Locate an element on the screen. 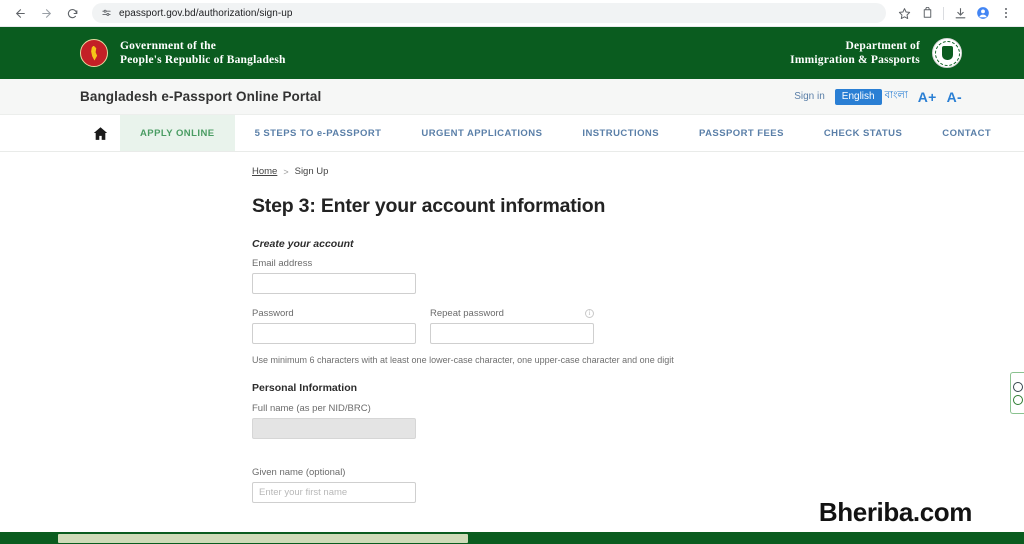 The width and height of the screenshot is (1024, 544). repeat-password-input is located at coordinates (512, 333).